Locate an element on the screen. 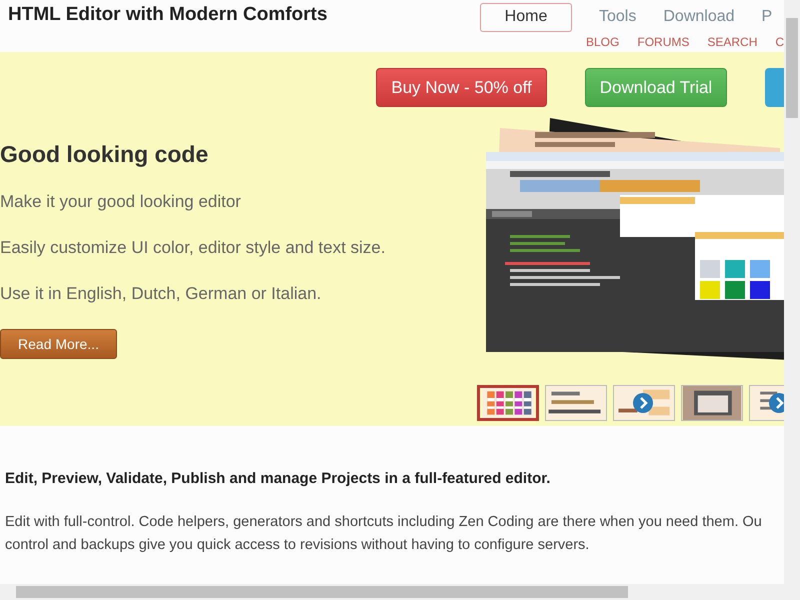 This screenshot has width=800, height=600. feature-text: Make it your good looking editor is located at coordinates (121, 202).